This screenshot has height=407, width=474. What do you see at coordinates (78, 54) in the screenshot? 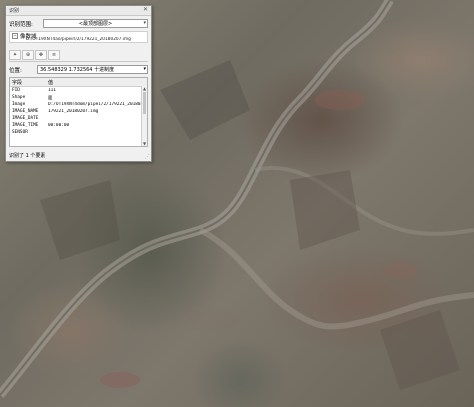
I see `identify-toolbar: ✦ ⊕ ✥ ≡` at bounding box center [78, 54].